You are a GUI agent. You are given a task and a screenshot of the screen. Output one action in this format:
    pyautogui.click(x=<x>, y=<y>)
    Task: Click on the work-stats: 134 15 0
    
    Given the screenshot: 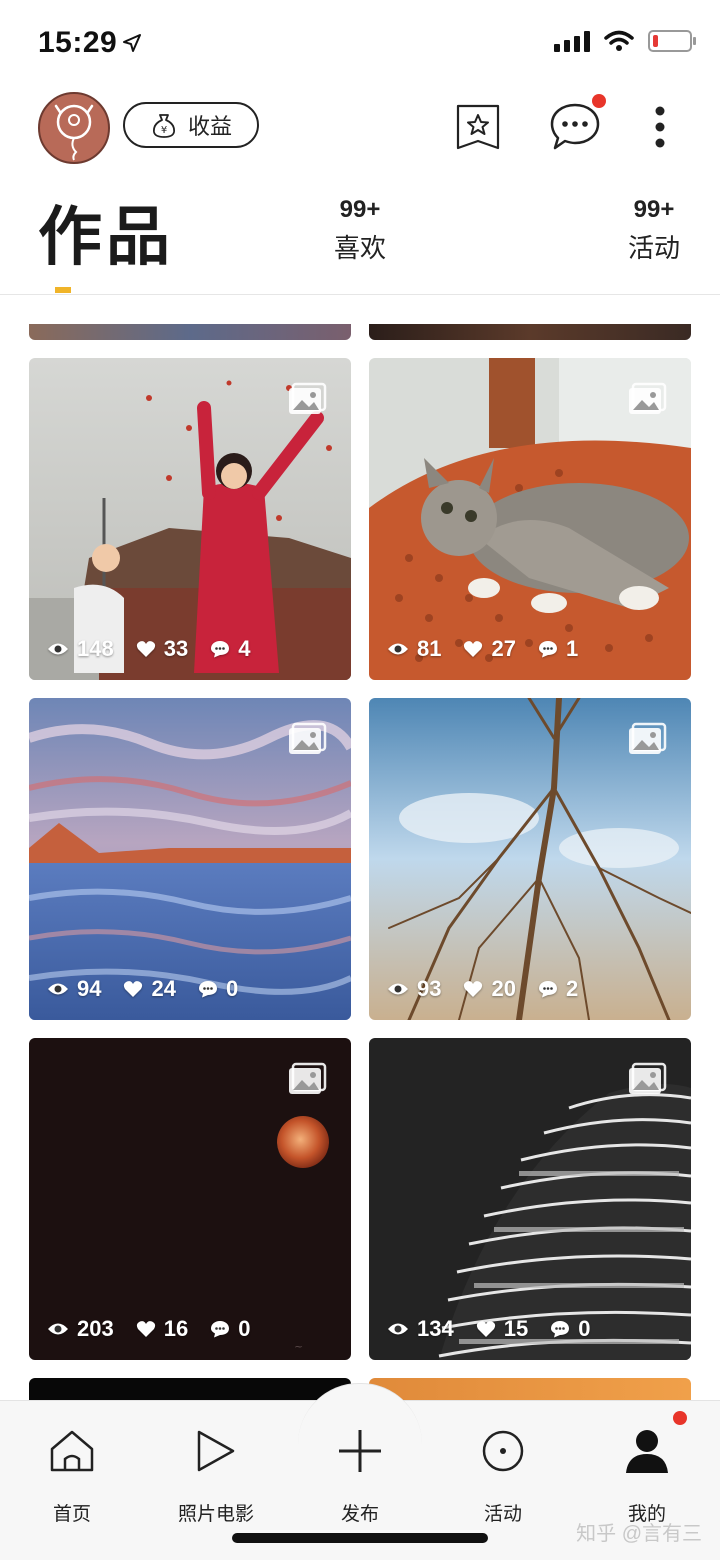 What is the action you would take?
    pyautogui.click(x=488, y=1329)
    